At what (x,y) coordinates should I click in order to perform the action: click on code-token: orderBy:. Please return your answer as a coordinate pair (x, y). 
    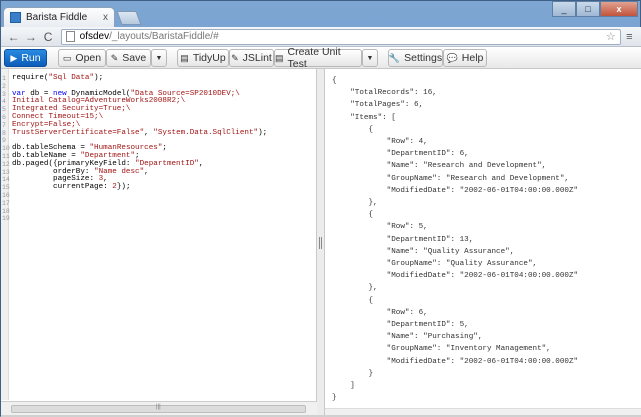
    Looking at the image, I should click on (53, 171).